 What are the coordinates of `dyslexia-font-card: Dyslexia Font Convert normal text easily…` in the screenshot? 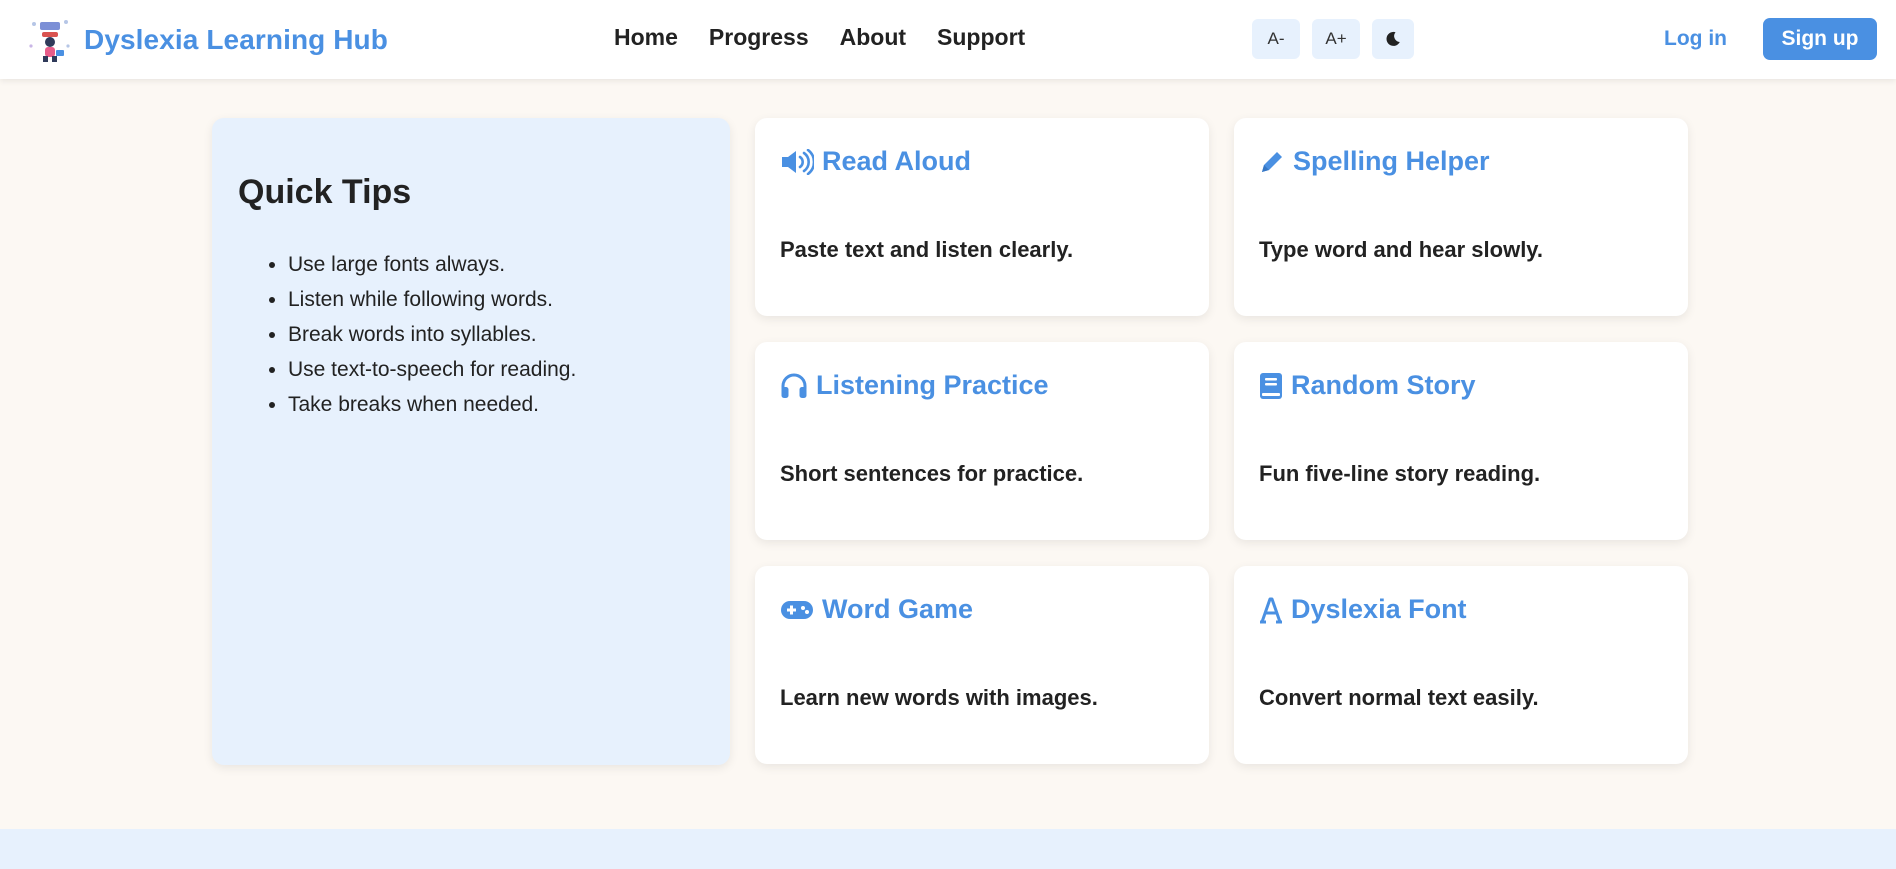 It's located at (1461, 665).